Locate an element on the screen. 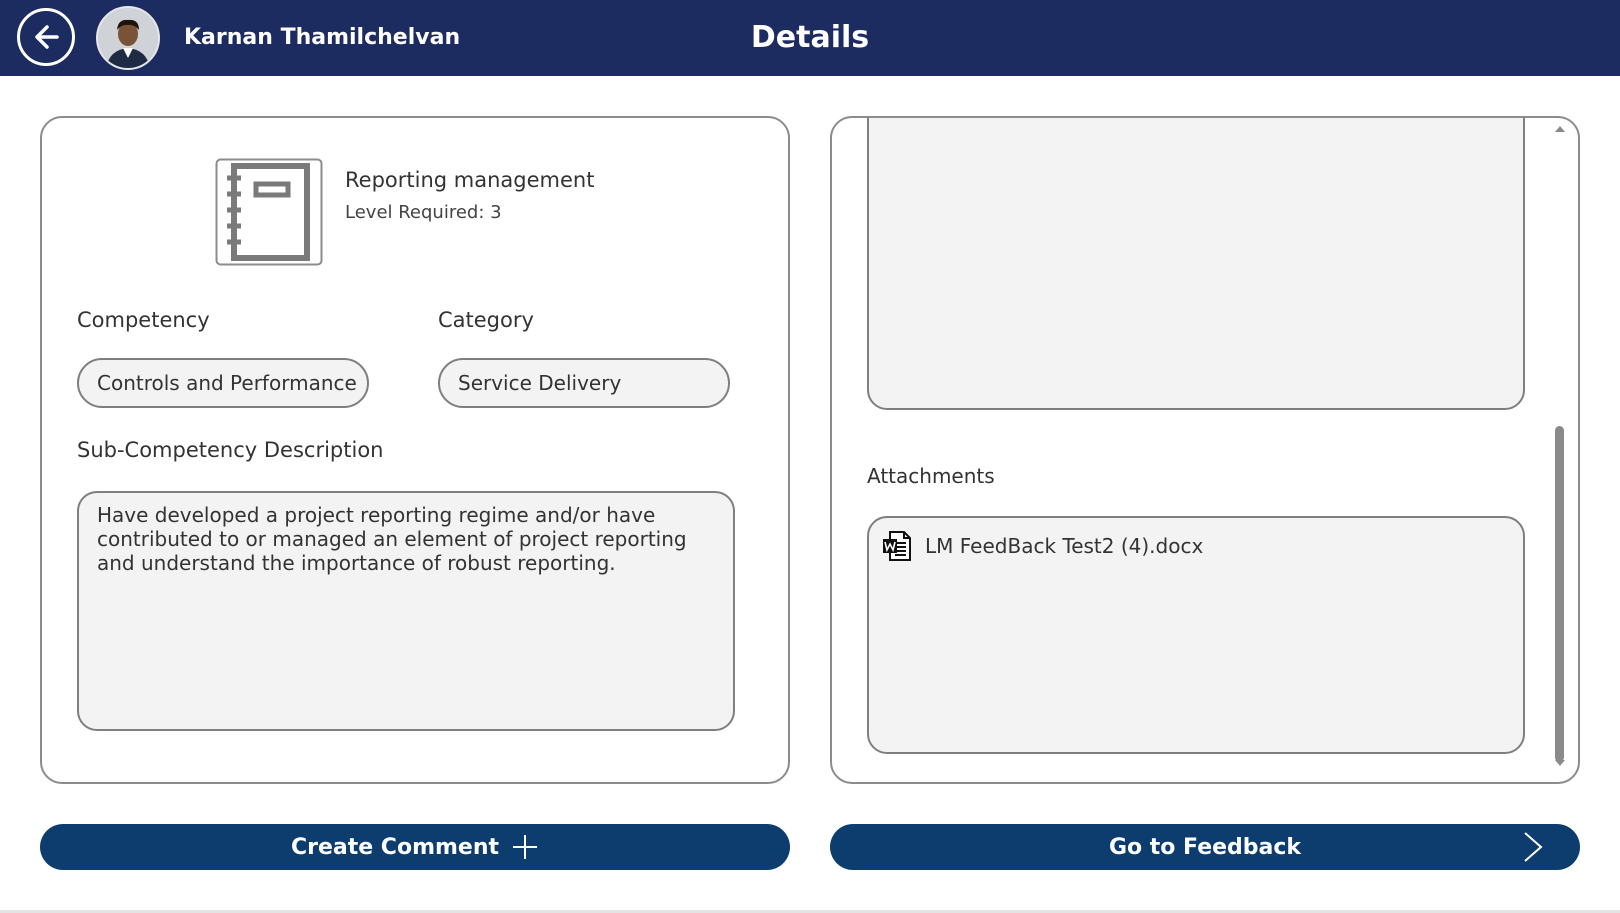 This screenshot has width=1620, height=913. plus-icon is located at coordinates (525, 847).